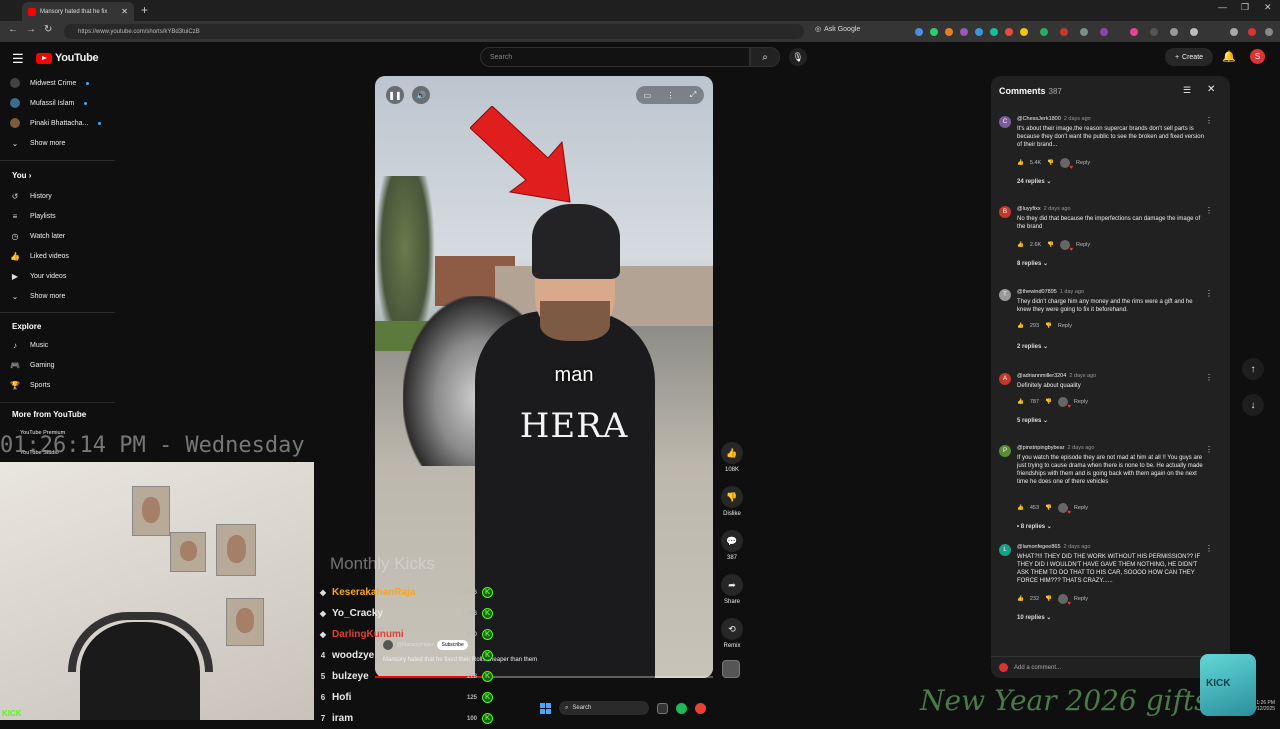 This screenshot has height=729, width=1280. Describe the element at coordinates (78, 11) in the screenshot. I see `browser-tab: Mansory hated that he fix ✕` at that location.